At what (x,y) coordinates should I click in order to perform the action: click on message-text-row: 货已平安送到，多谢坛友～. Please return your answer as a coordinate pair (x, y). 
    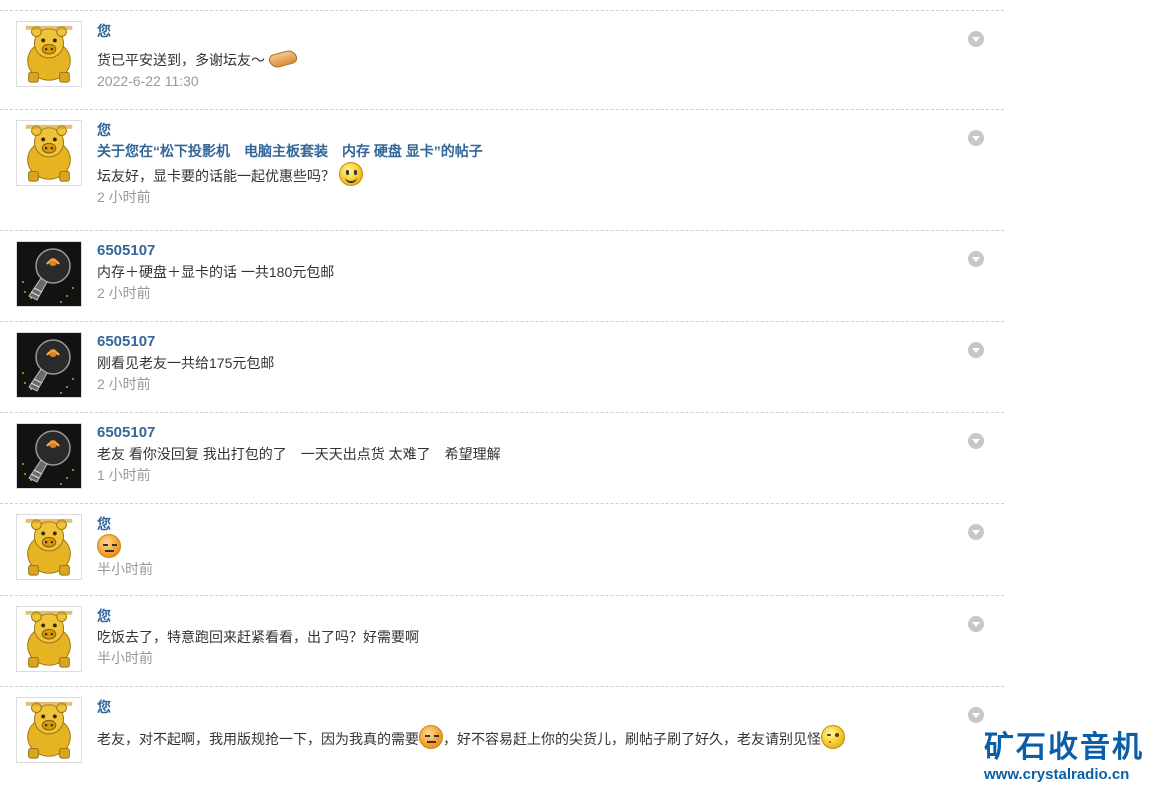
    Looking at the image, I should click on (550, 59).